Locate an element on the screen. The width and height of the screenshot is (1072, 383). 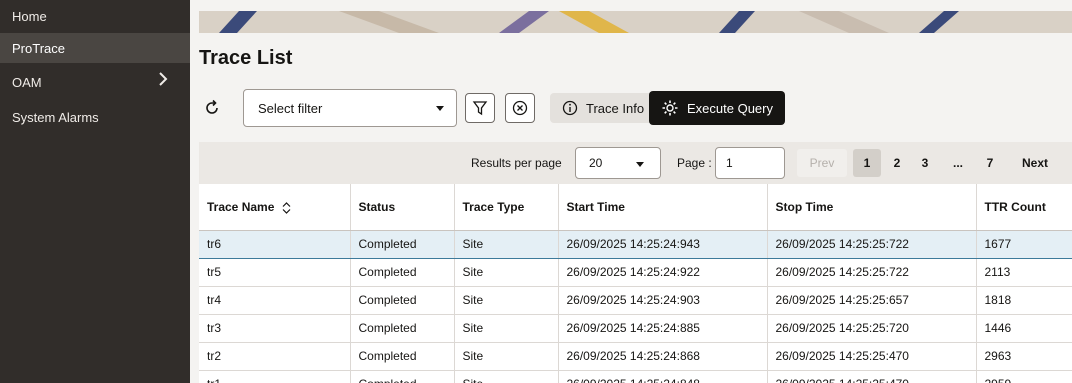
close-circle-icon is located at coordinates (520, 108).